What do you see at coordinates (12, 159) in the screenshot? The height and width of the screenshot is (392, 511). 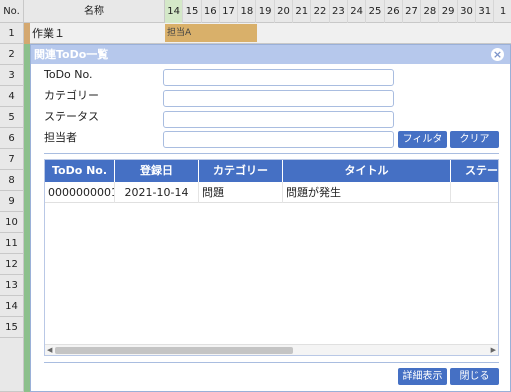 I see `row-number: 7` at bounding box center [12, 159].